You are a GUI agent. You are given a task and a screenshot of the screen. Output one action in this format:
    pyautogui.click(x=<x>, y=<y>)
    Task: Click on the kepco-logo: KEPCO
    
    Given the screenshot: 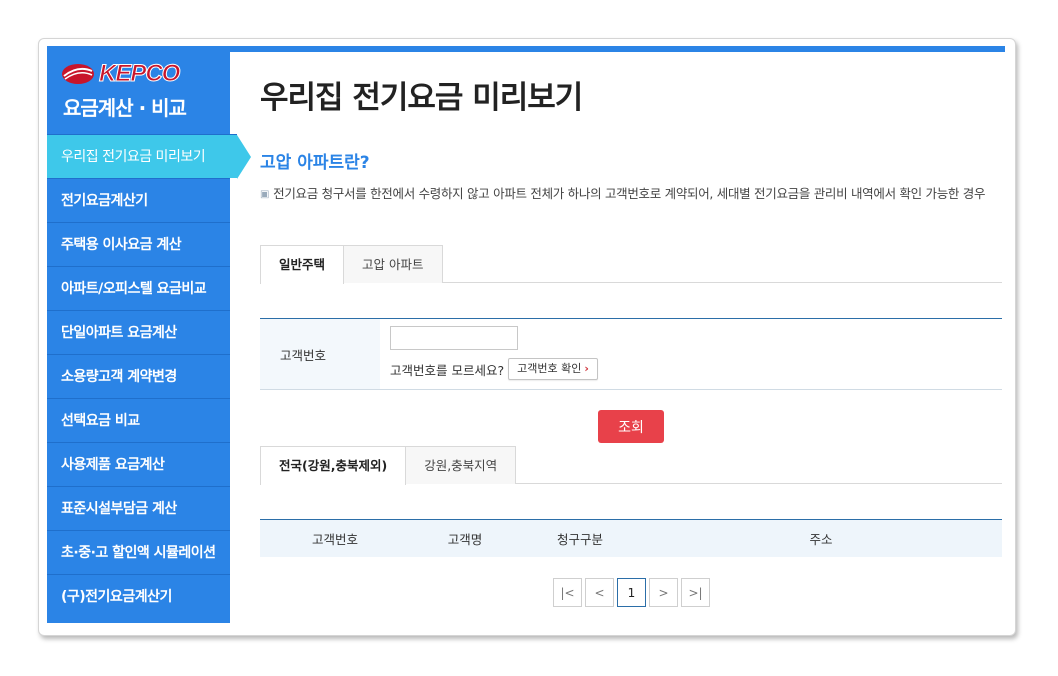 What is the action you would take?
    pyautogui.click(x=121, y=74)
    